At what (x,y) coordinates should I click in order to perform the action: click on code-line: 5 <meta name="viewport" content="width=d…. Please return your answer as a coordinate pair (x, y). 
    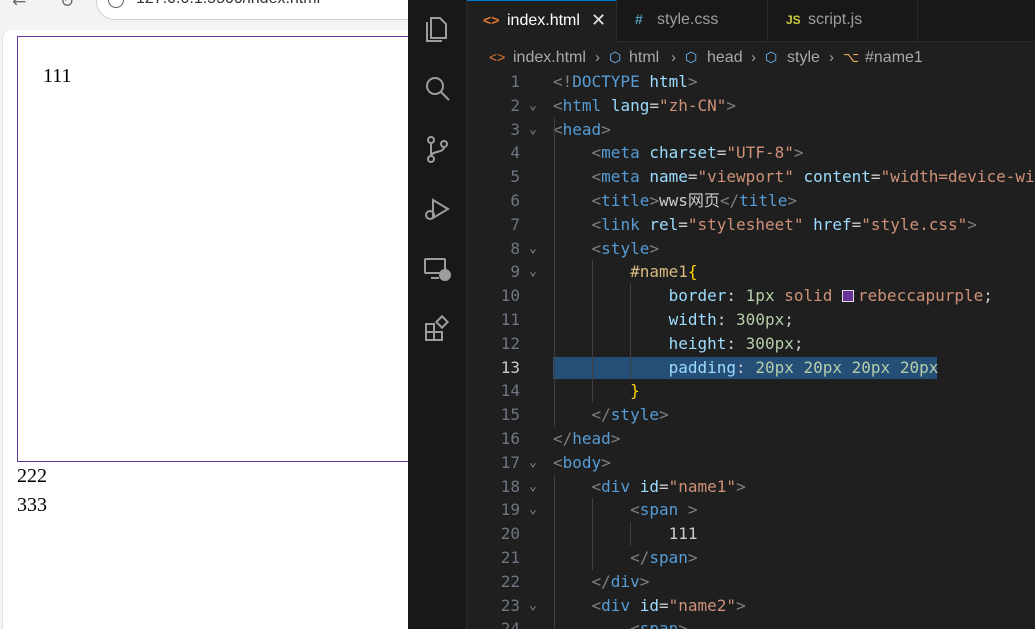
    Looking at the image, I should click on (751, 177).